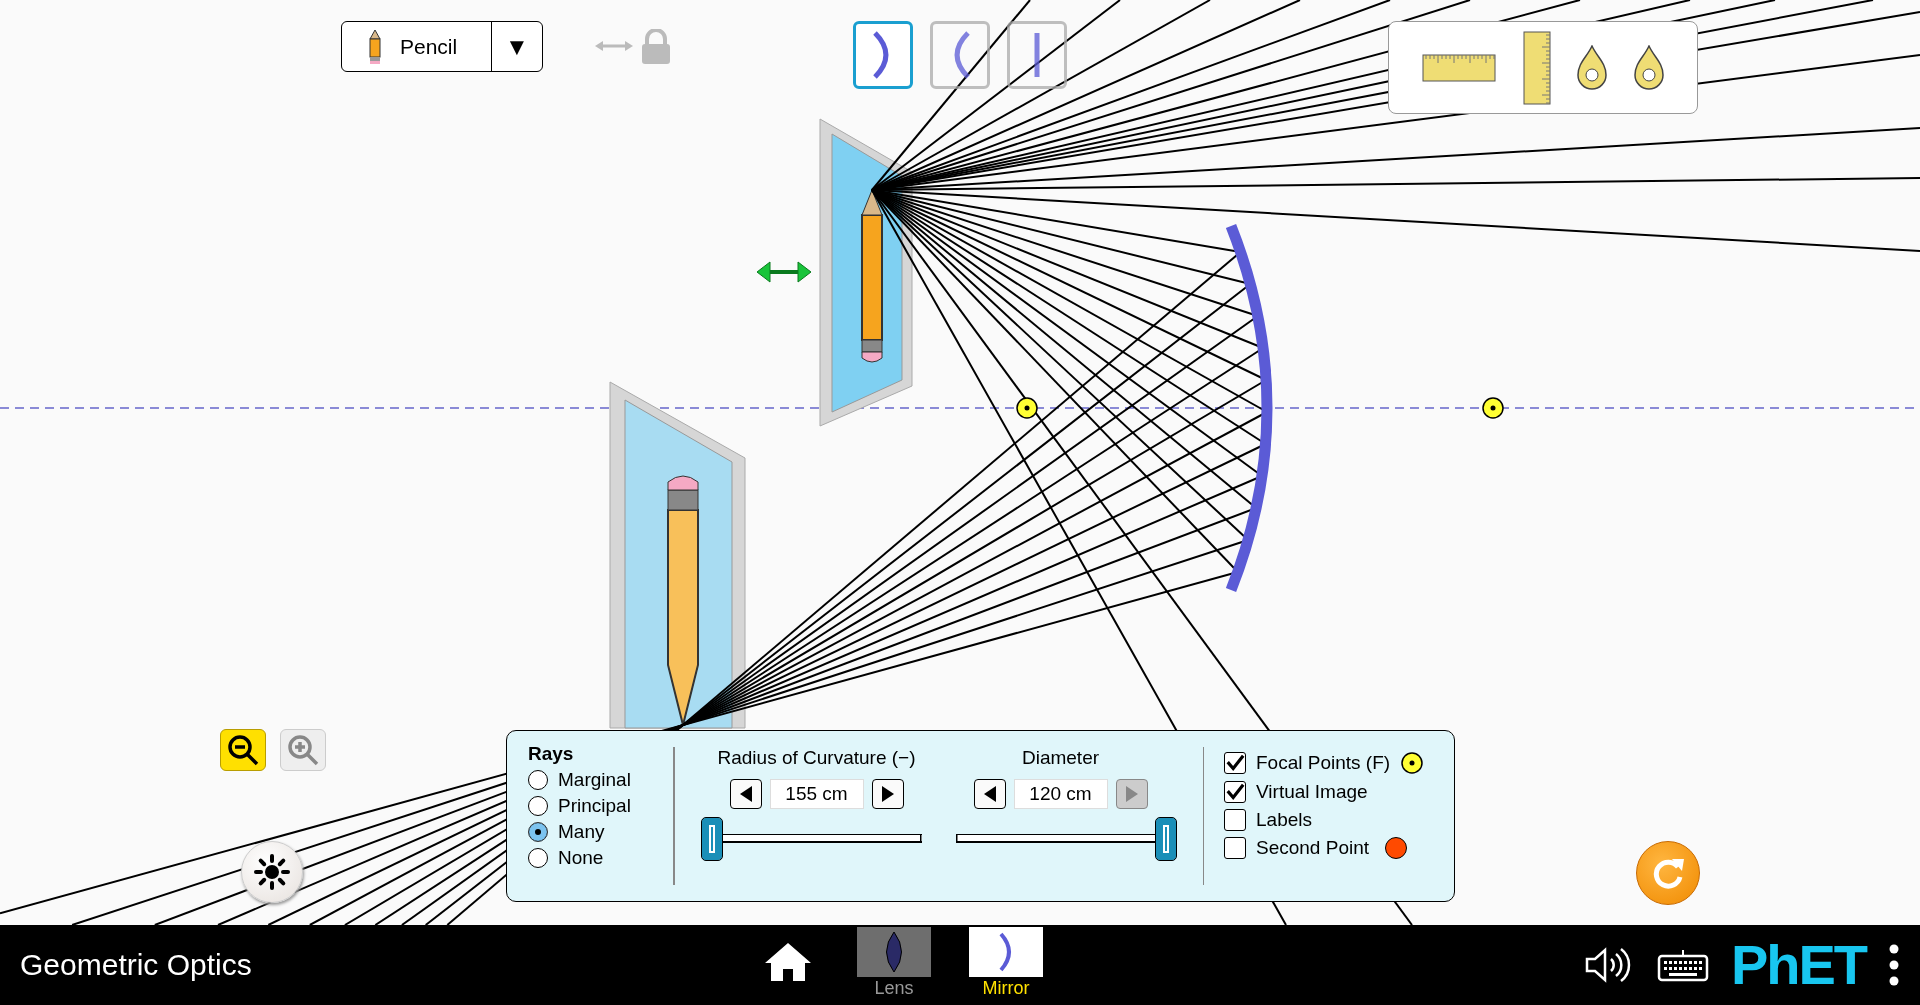 This screenshot has height=1005, width=1920. I want to click on value-display: 155 cm, so click(816, 794).